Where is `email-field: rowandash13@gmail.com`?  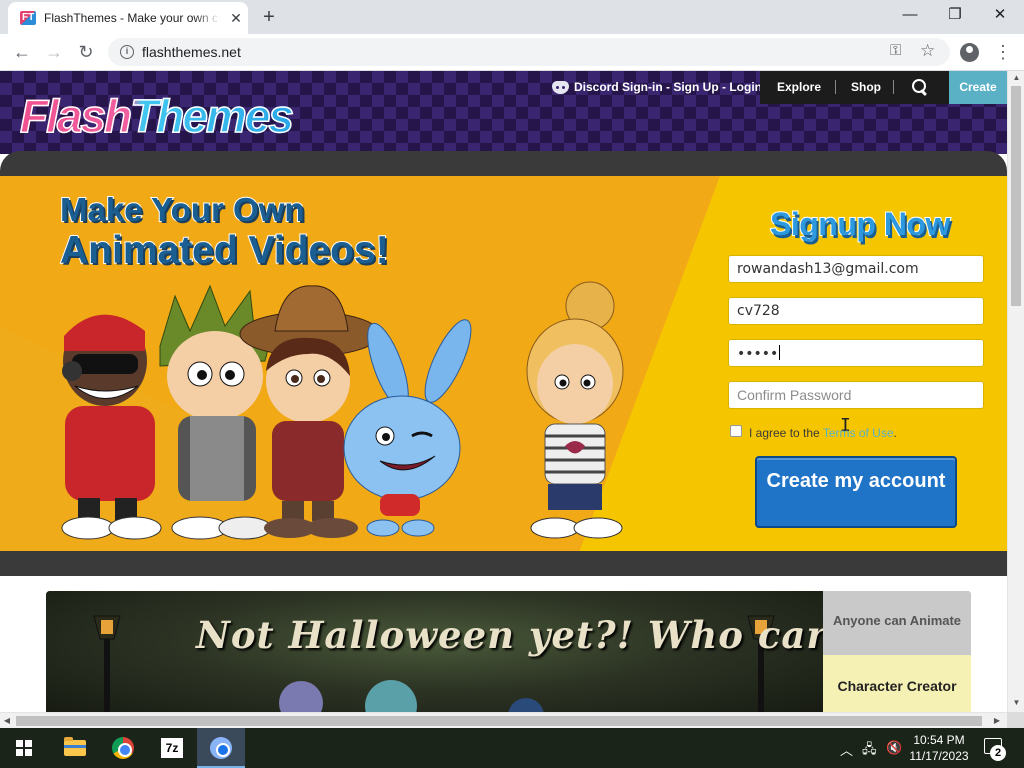 email-field: rowandash13@gmail.com is located at coordinates (856, 269).